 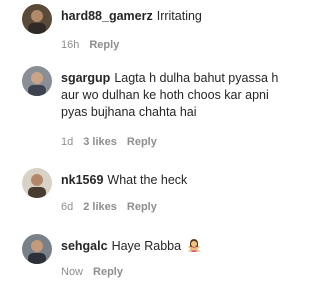 What do you see at coordinates (84, 246) in the screenshot?
I see `comment-username: sehgalc` at bounding box center [84, 246].